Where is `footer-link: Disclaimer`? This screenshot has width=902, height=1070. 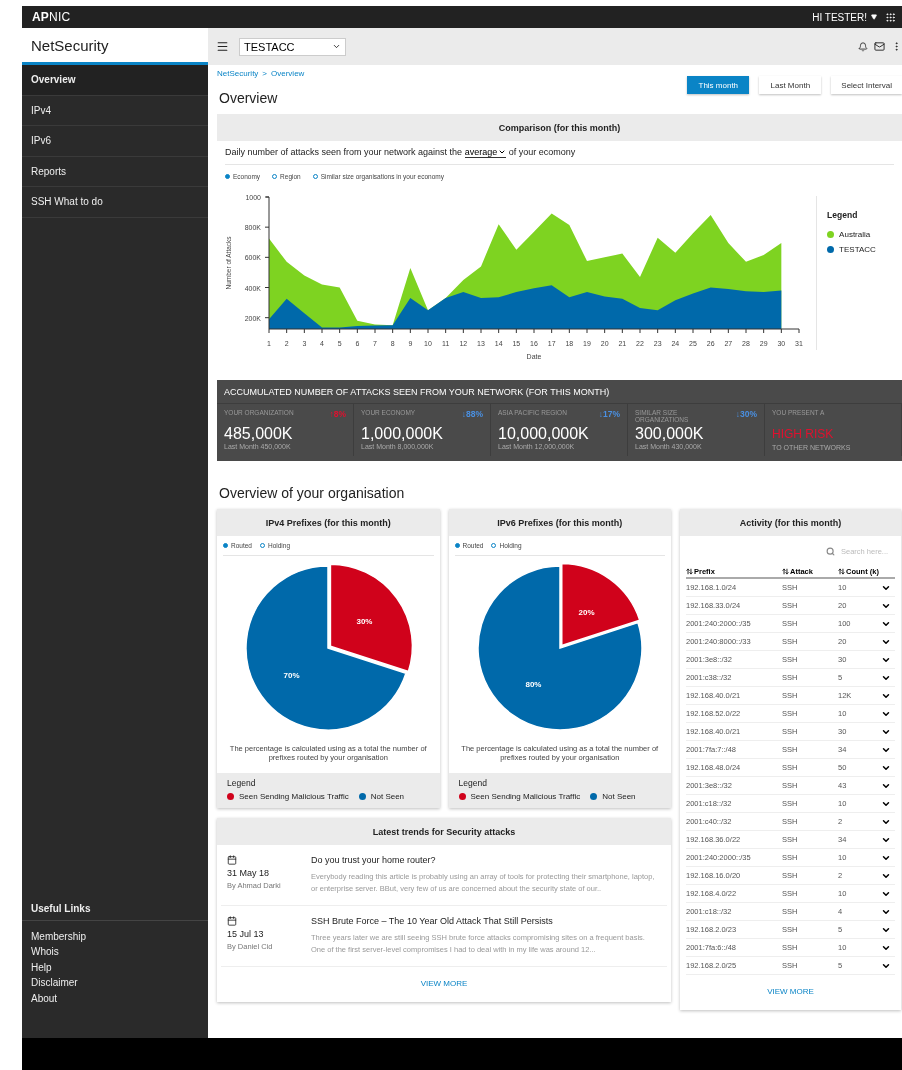 footer-link: Disclaimer is located at coordinates (115, 983).